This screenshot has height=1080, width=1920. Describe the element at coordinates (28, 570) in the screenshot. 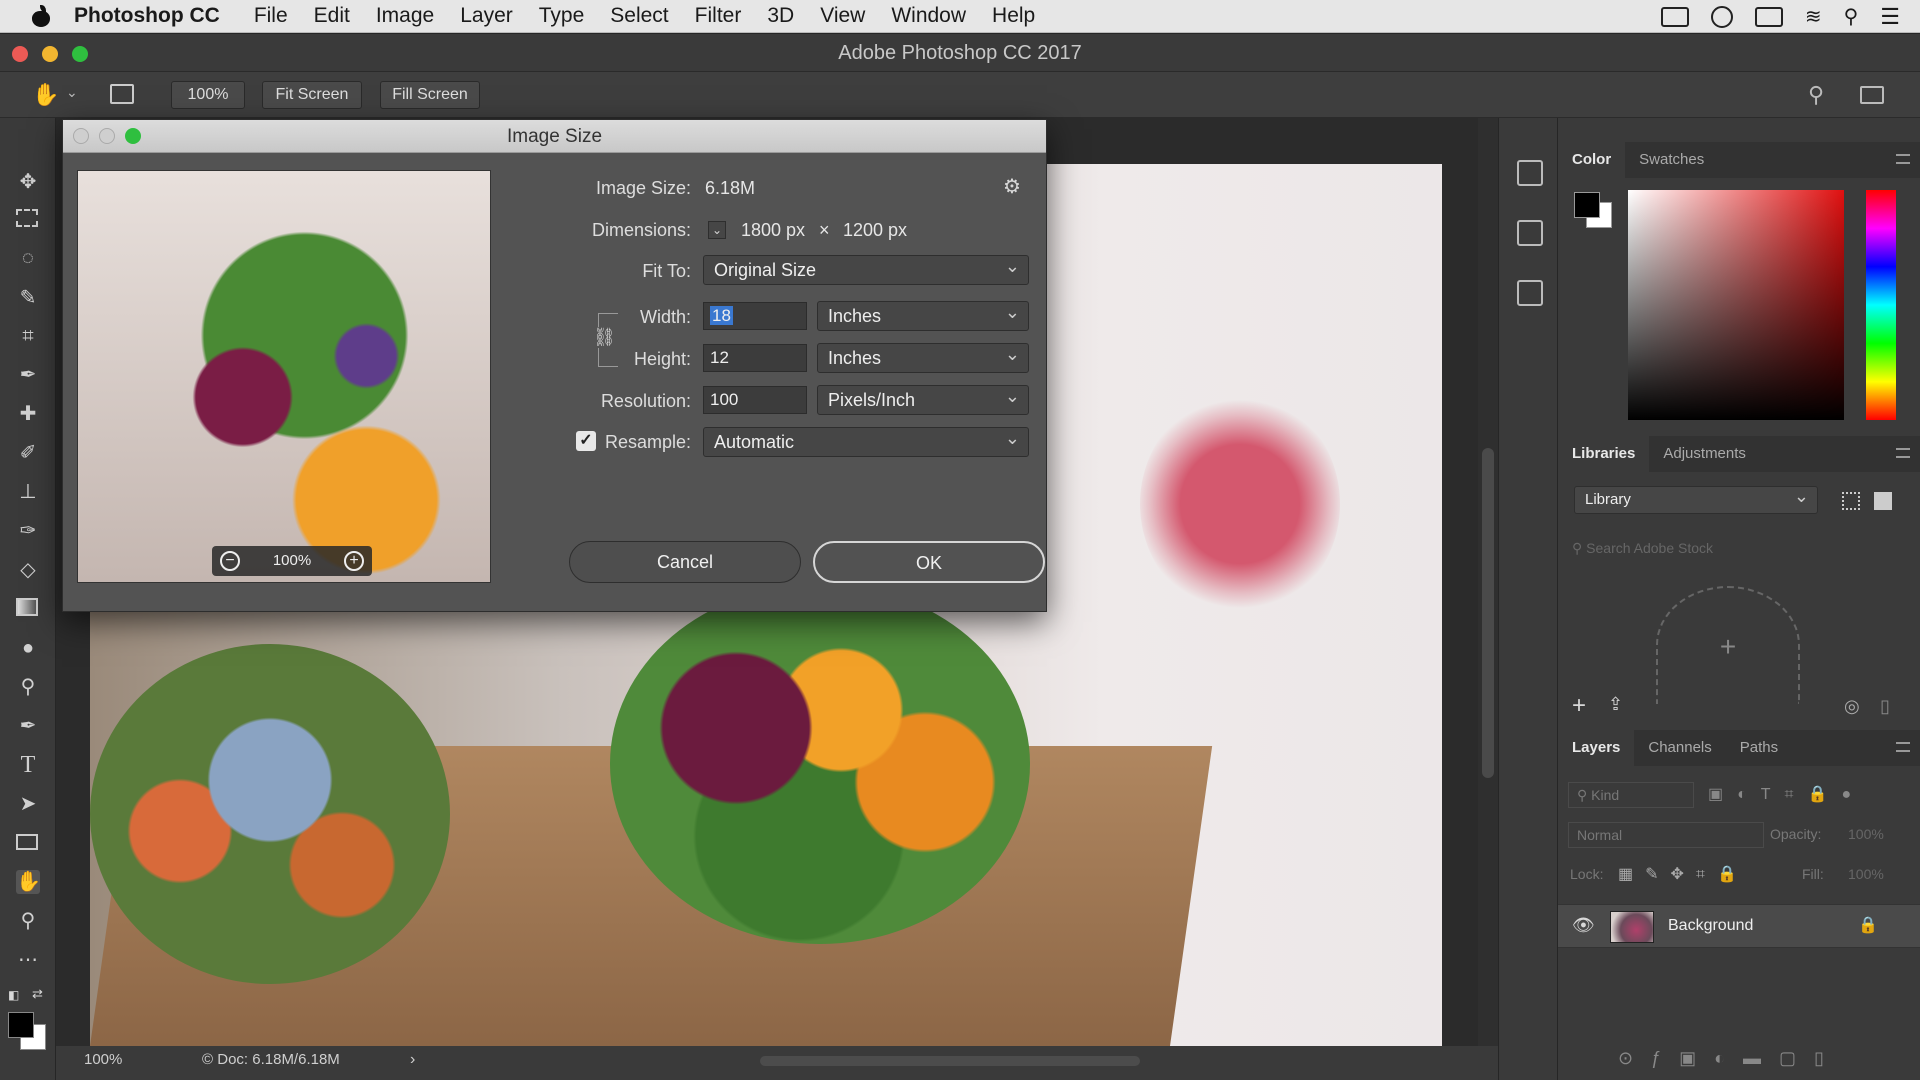

I see `eraser-tool-icon: ◇` at that location.